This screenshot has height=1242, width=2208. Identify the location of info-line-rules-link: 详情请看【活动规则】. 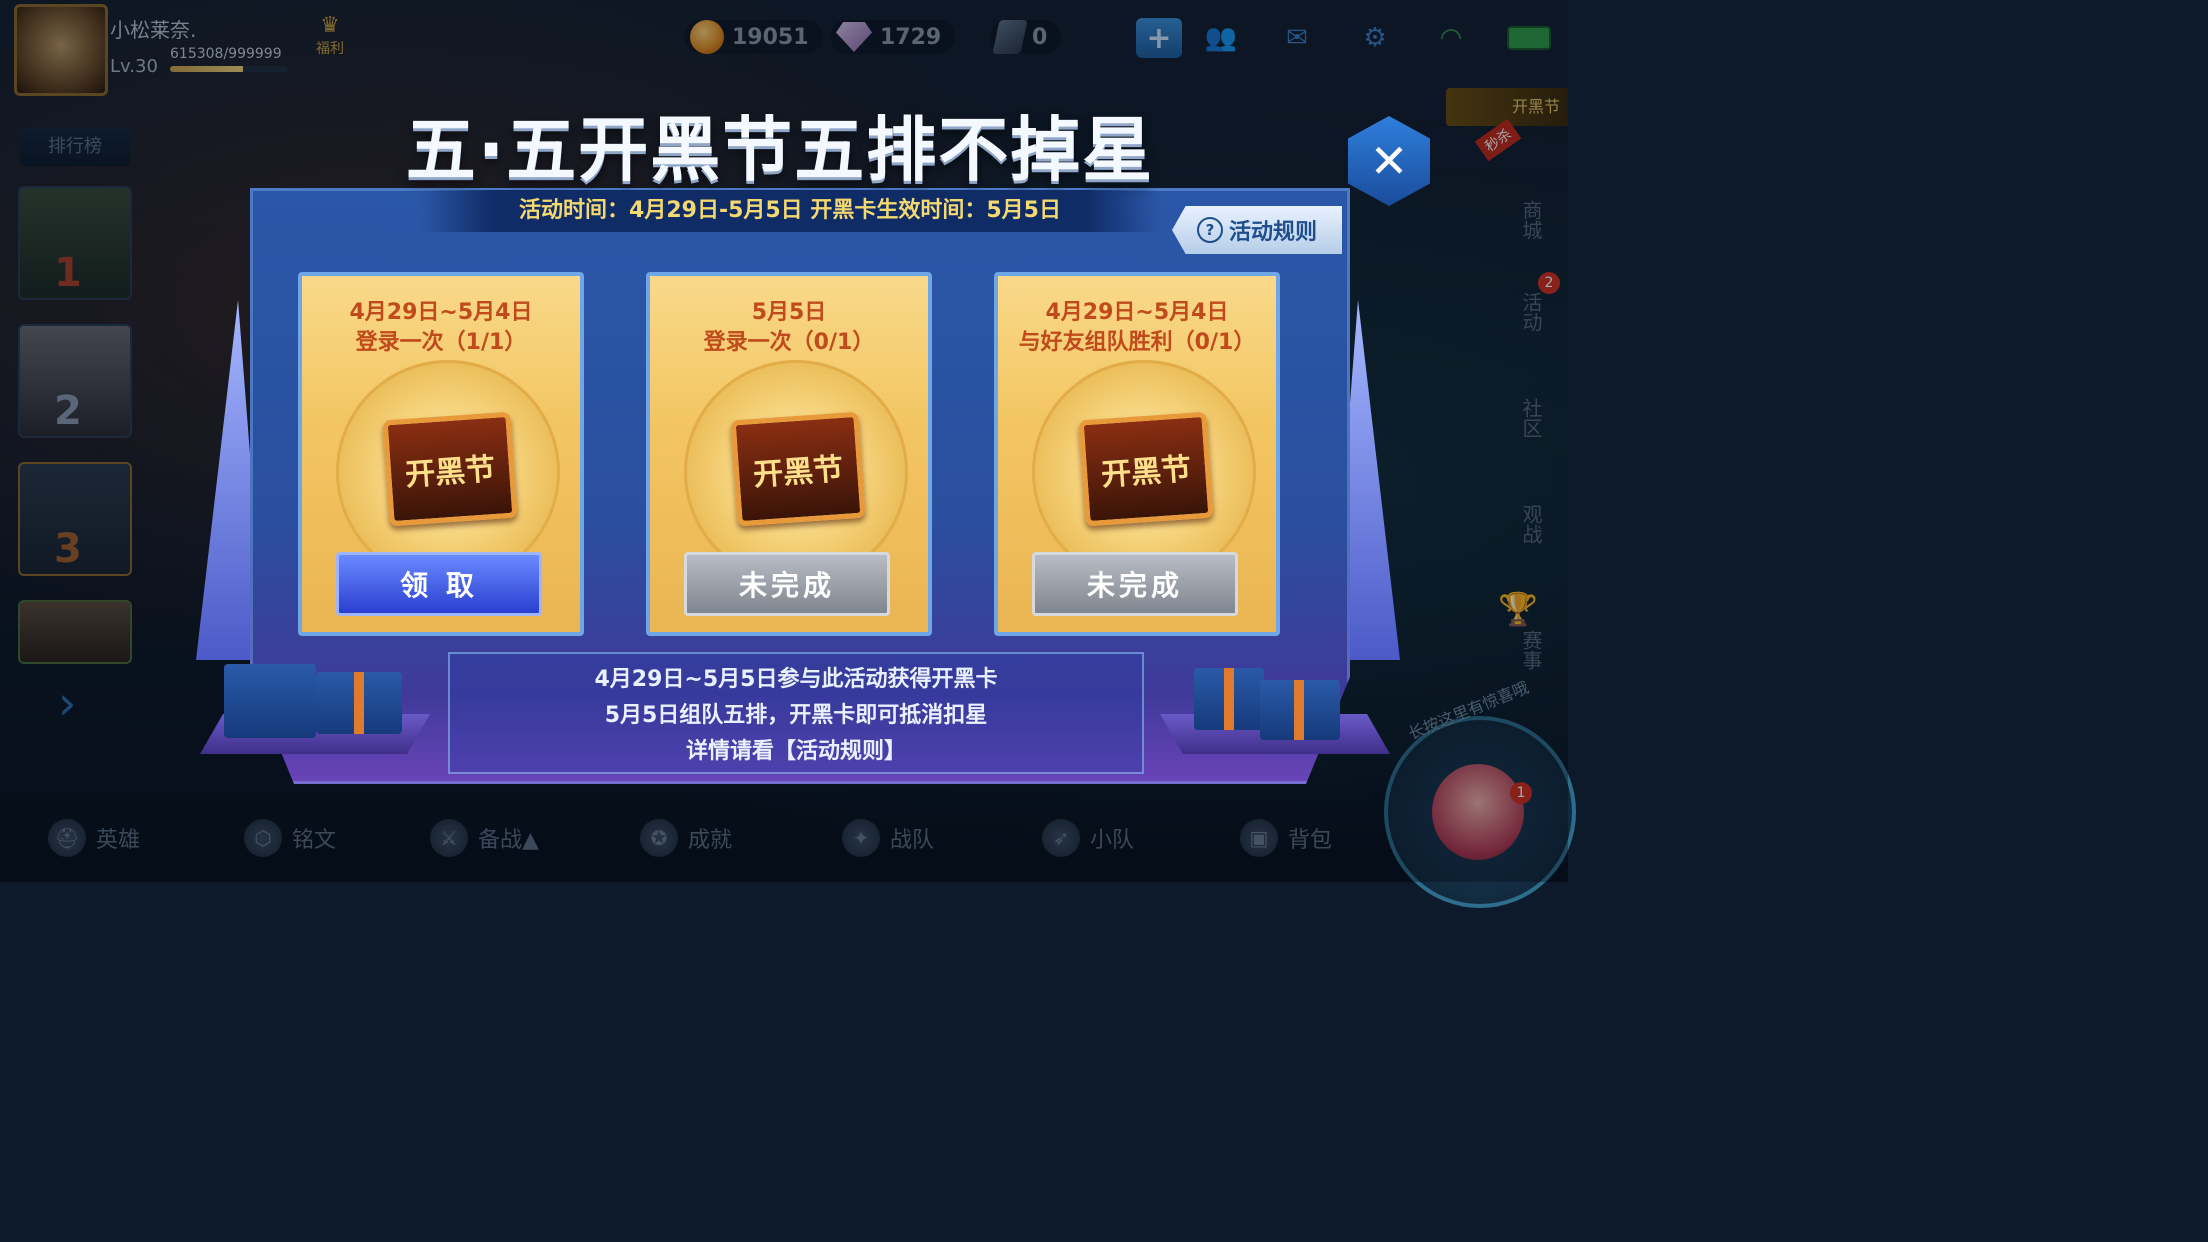
(796, 752).